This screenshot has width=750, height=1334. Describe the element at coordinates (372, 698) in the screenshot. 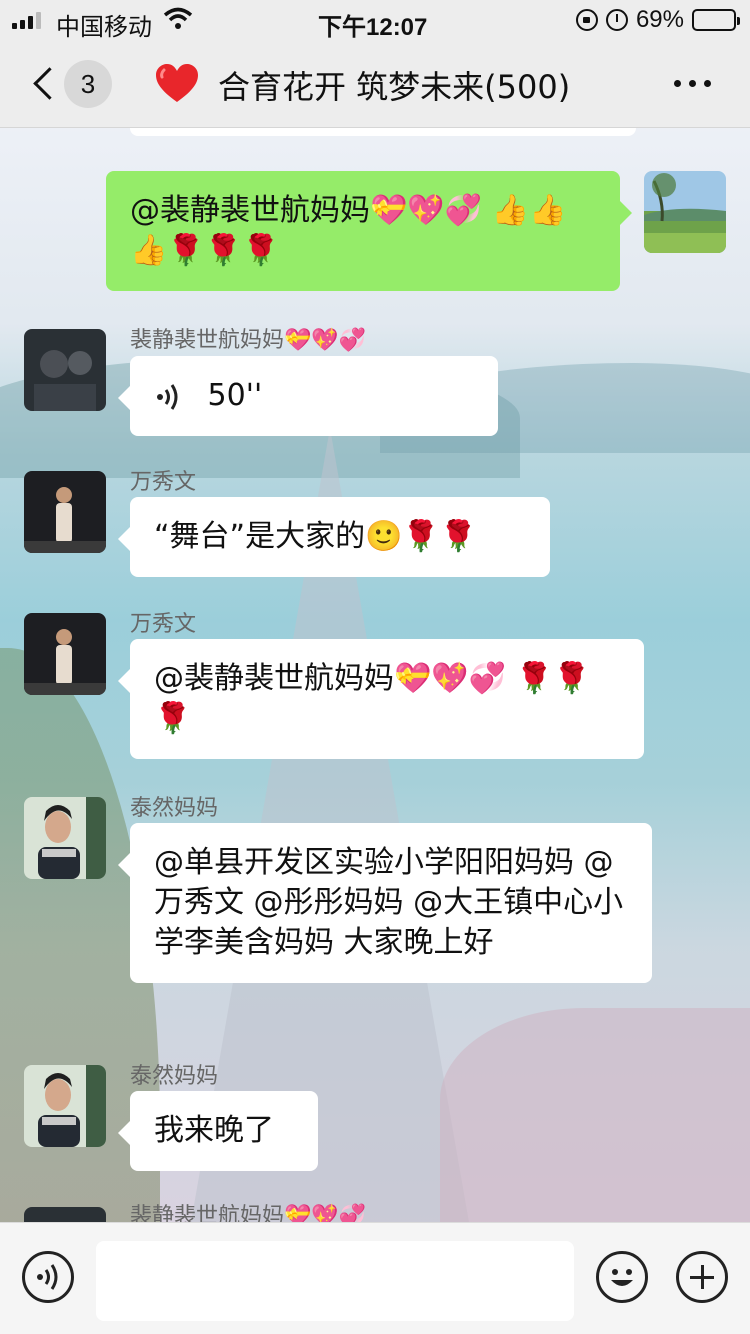

I see `message-text: @裴静裴世航妈妈💝💖💞 🌹🌹🌹` at that location.